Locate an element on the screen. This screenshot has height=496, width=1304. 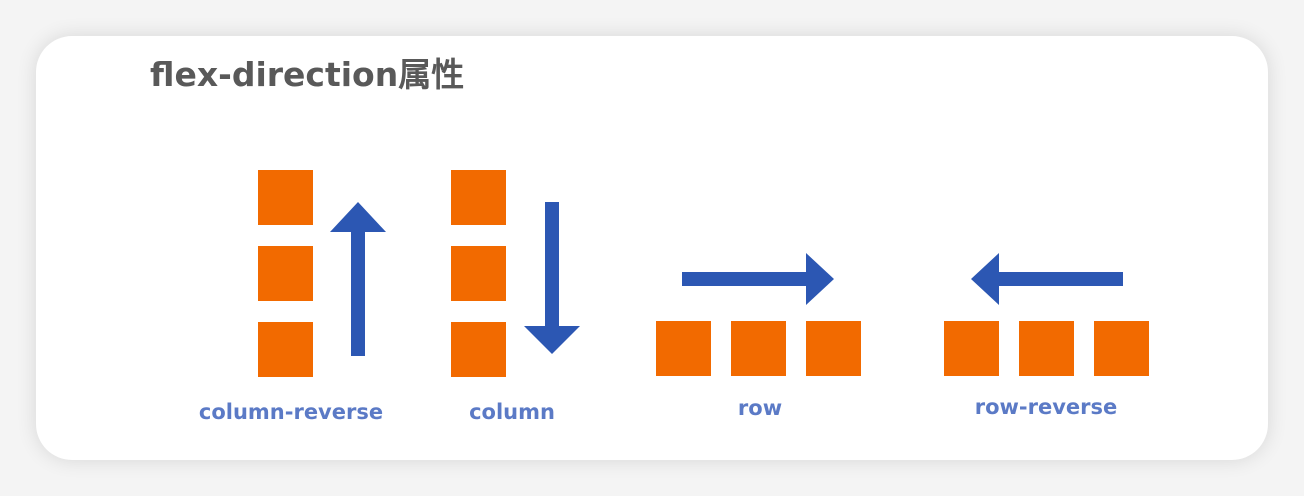
label-row: row is located at coordinates (760, 408).